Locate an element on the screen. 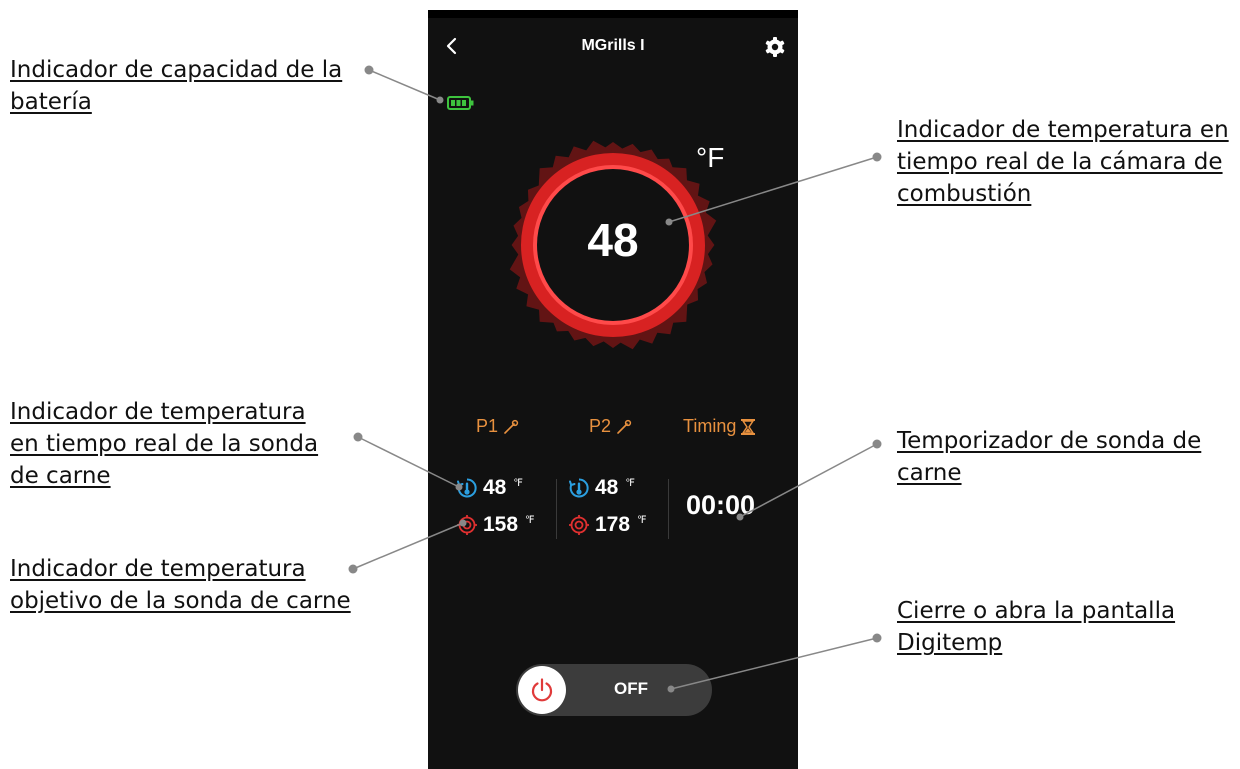 Image resolution: width=1240 pixels, height=769 pixels. probe1-target-value: 158 is located at coordinates (501, 524).